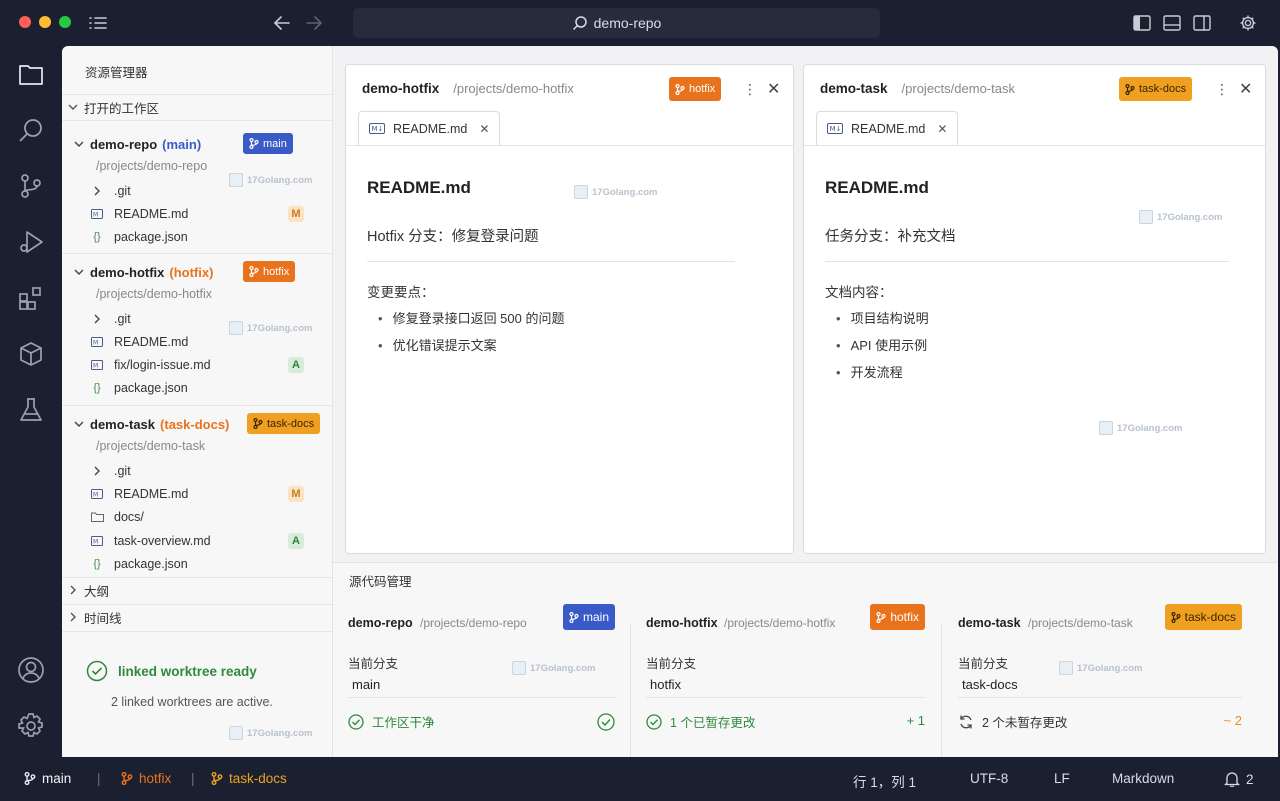 The height and width of the screenshot is (801, 1280). What do you see at coordinates (882, 344) in the screenshot?
I see `list-item: API 使用示例` at bounding box center [882, 344].